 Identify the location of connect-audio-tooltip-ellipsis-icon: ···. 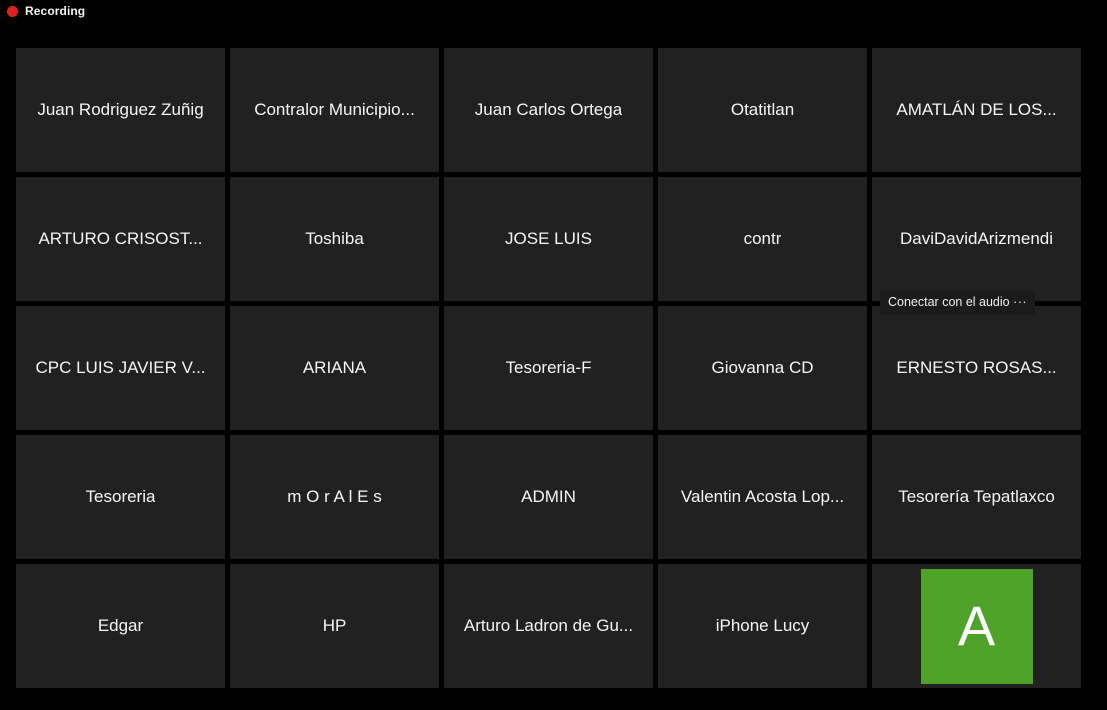
(1020, 302).